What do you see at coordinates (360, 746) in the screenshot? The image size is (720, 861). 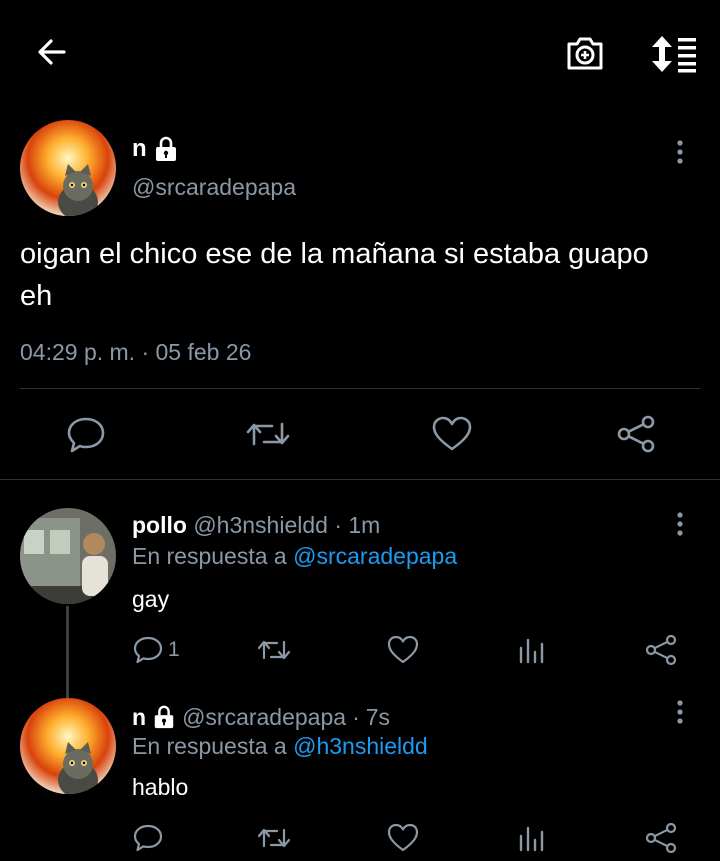 I see `reply-to-link: @h3nshieldd` at bounding box center [360, 746].